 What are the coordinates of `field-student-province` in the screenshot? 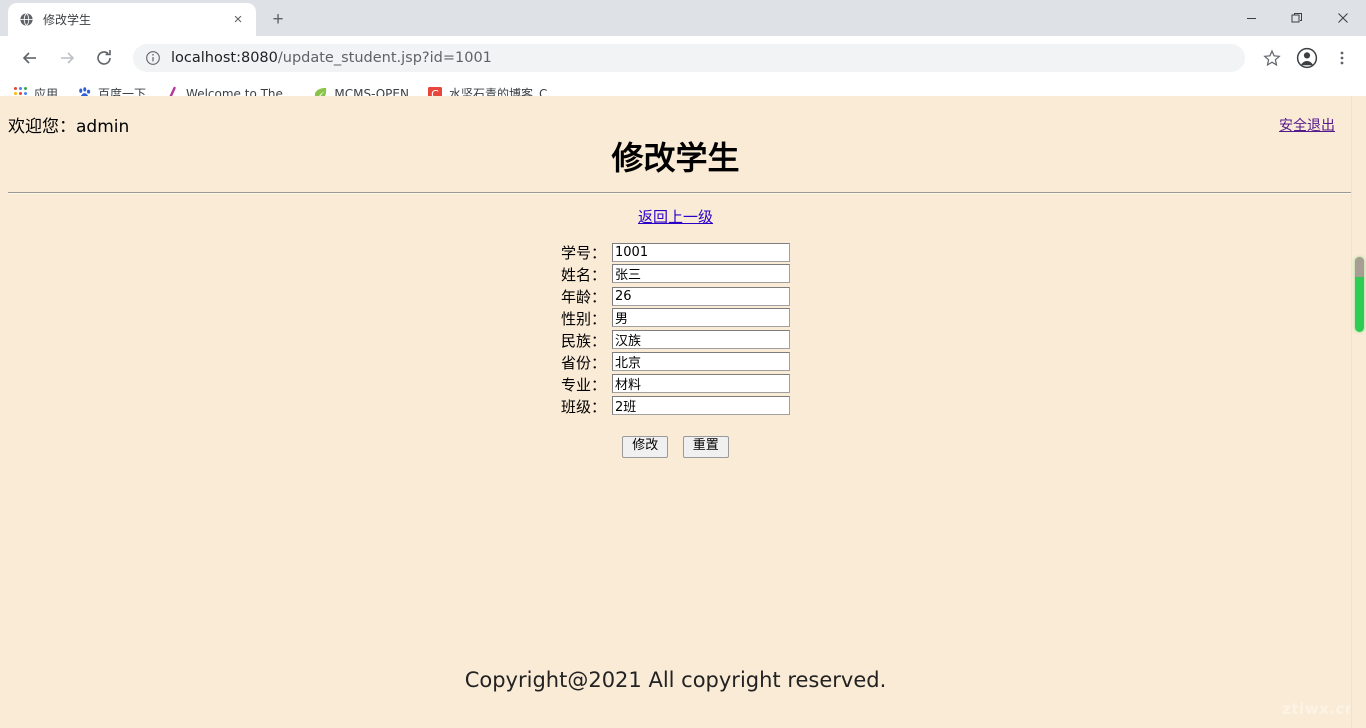 It's located at (701, 362).